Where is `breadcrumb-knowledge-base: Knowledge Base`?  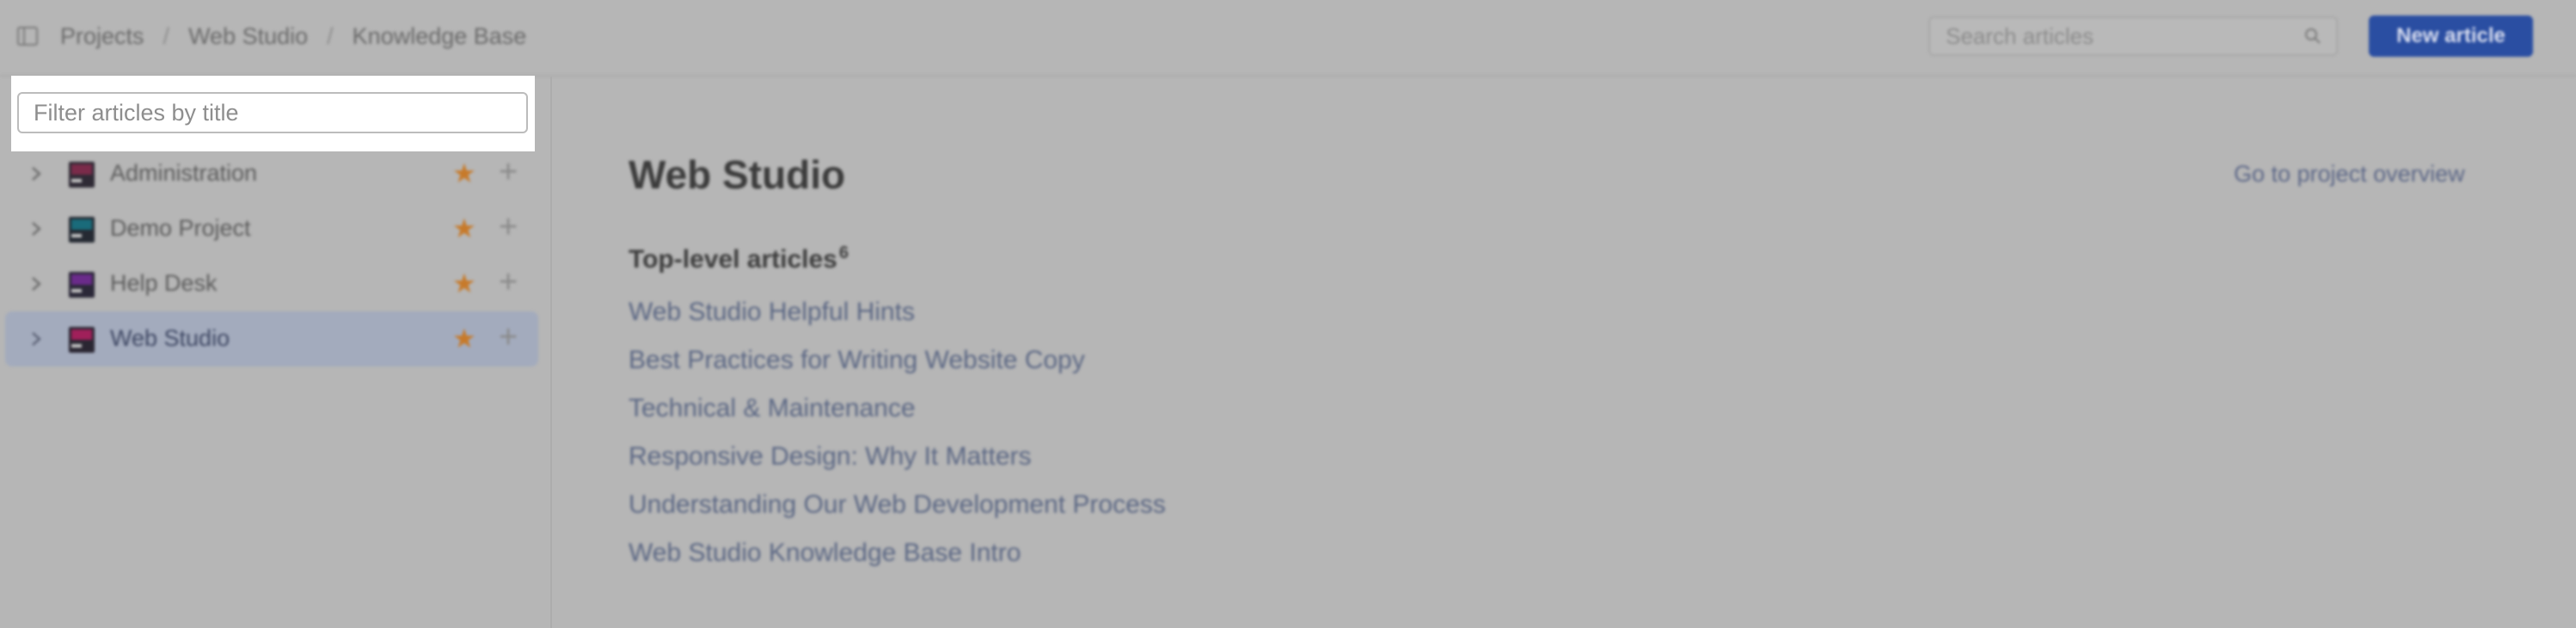
breadcrumb-knowledge-base: Knowledge Base is located at coordinates (440, 36).